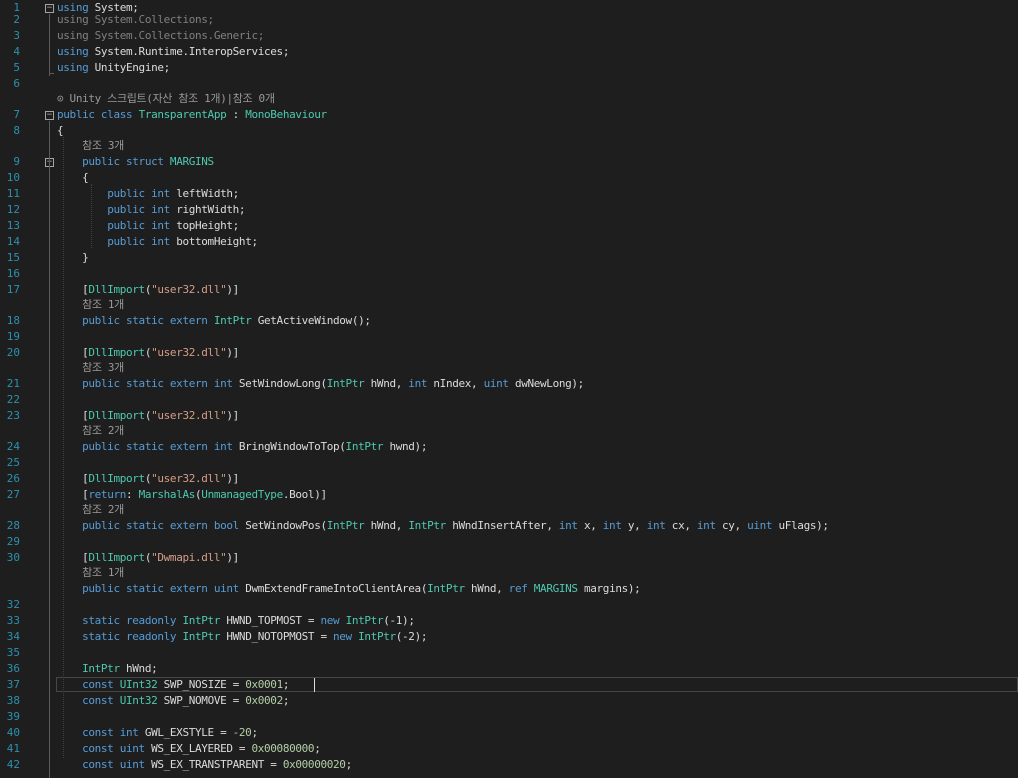 The width and height of the screenshot is (1018, 778). What do you see at coordinates (264, 700) in the screenshot?
I see `code-token-nm: 0x0002` at bounding box center [264, 700].